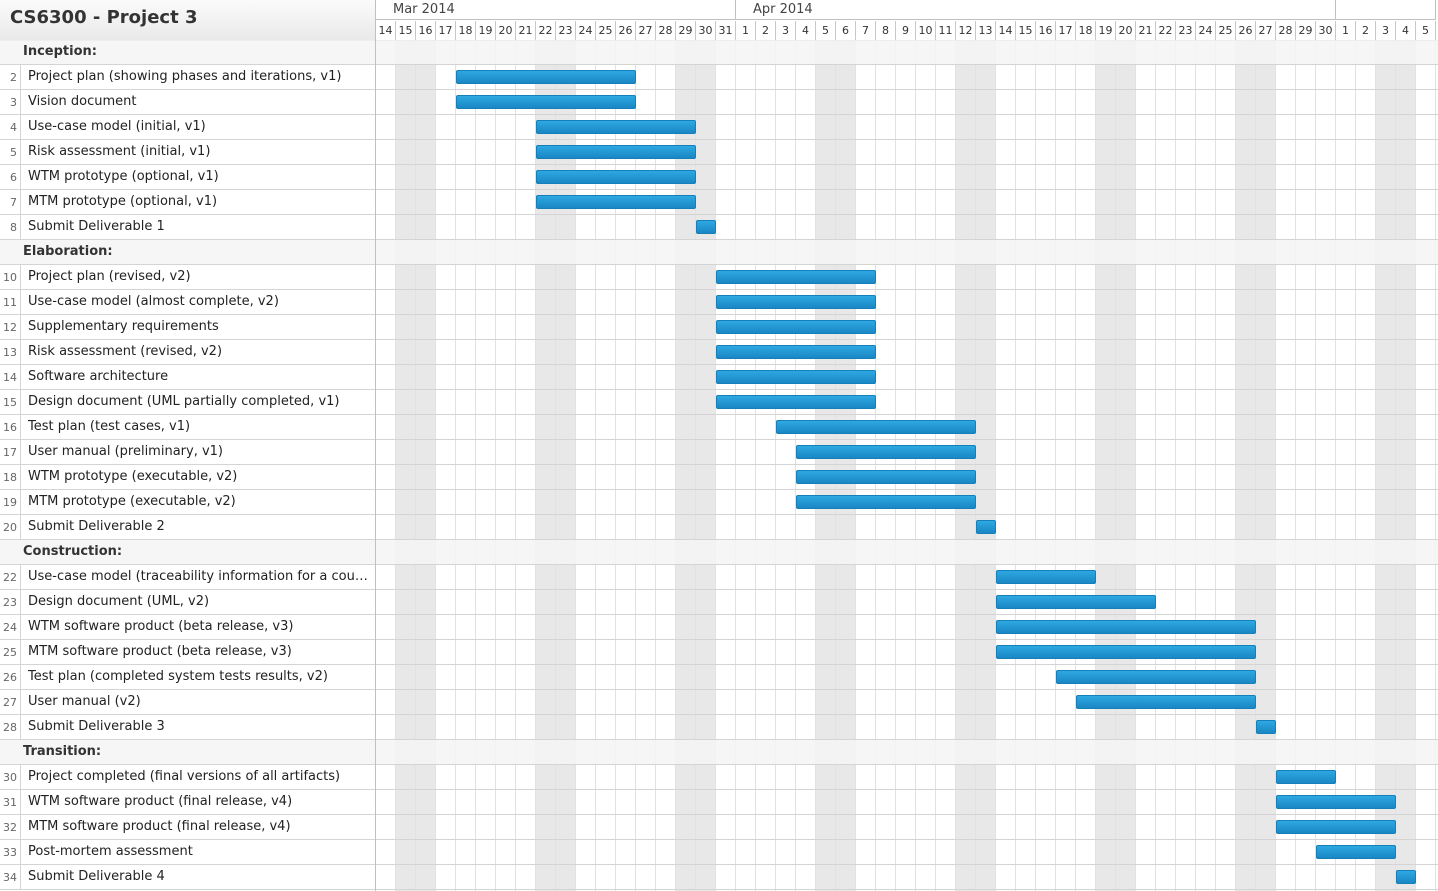 Image resolution: width=1438 pixels, height=891 pixels. I want to click on task-row: 16 Test plan (test cases, v1), so click(719, 427).